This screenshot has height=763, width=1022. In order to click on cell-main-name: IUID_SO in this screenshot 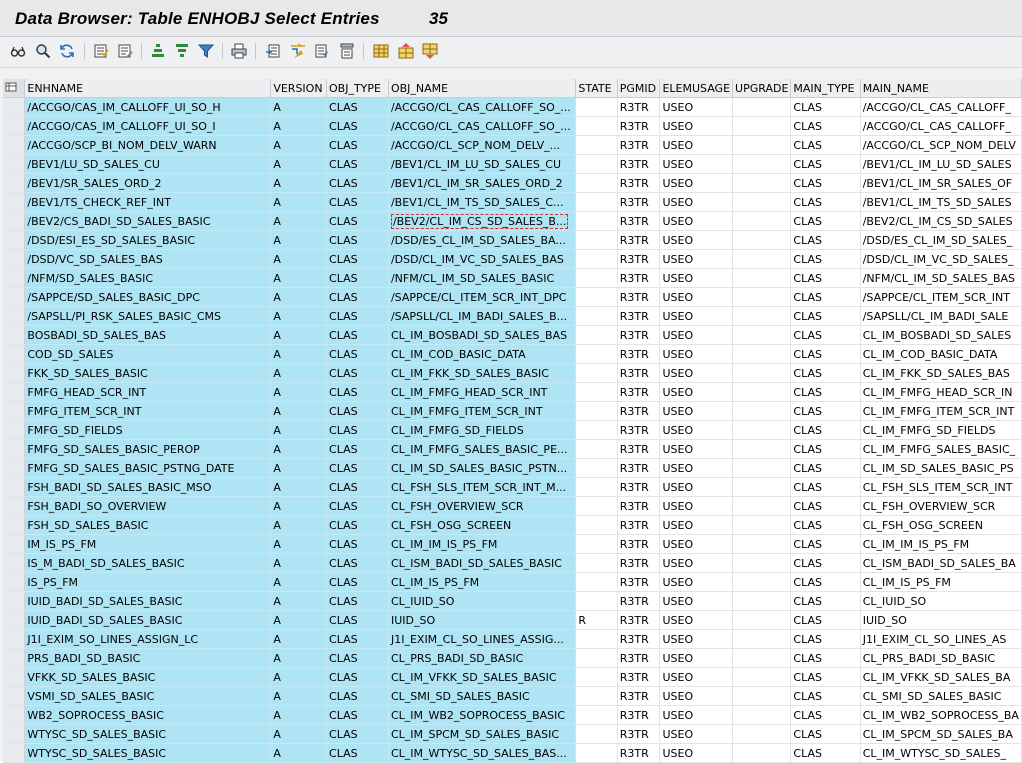, I will do `click(941, 620)`.